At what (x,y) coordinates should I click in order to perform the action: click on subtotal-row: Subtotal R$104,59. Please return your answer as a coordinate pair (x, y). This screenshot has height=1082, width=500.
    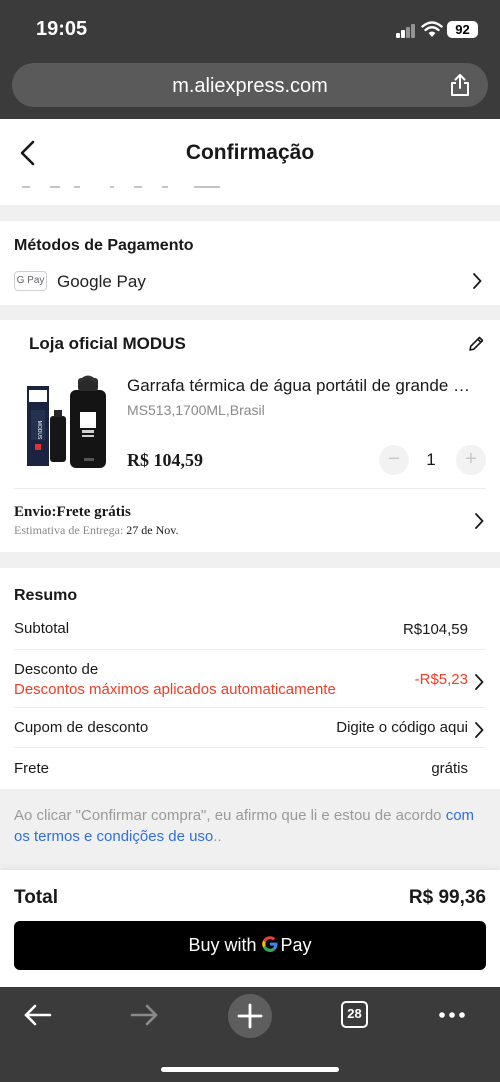
    Looking at the image, I should click on (250, 631).